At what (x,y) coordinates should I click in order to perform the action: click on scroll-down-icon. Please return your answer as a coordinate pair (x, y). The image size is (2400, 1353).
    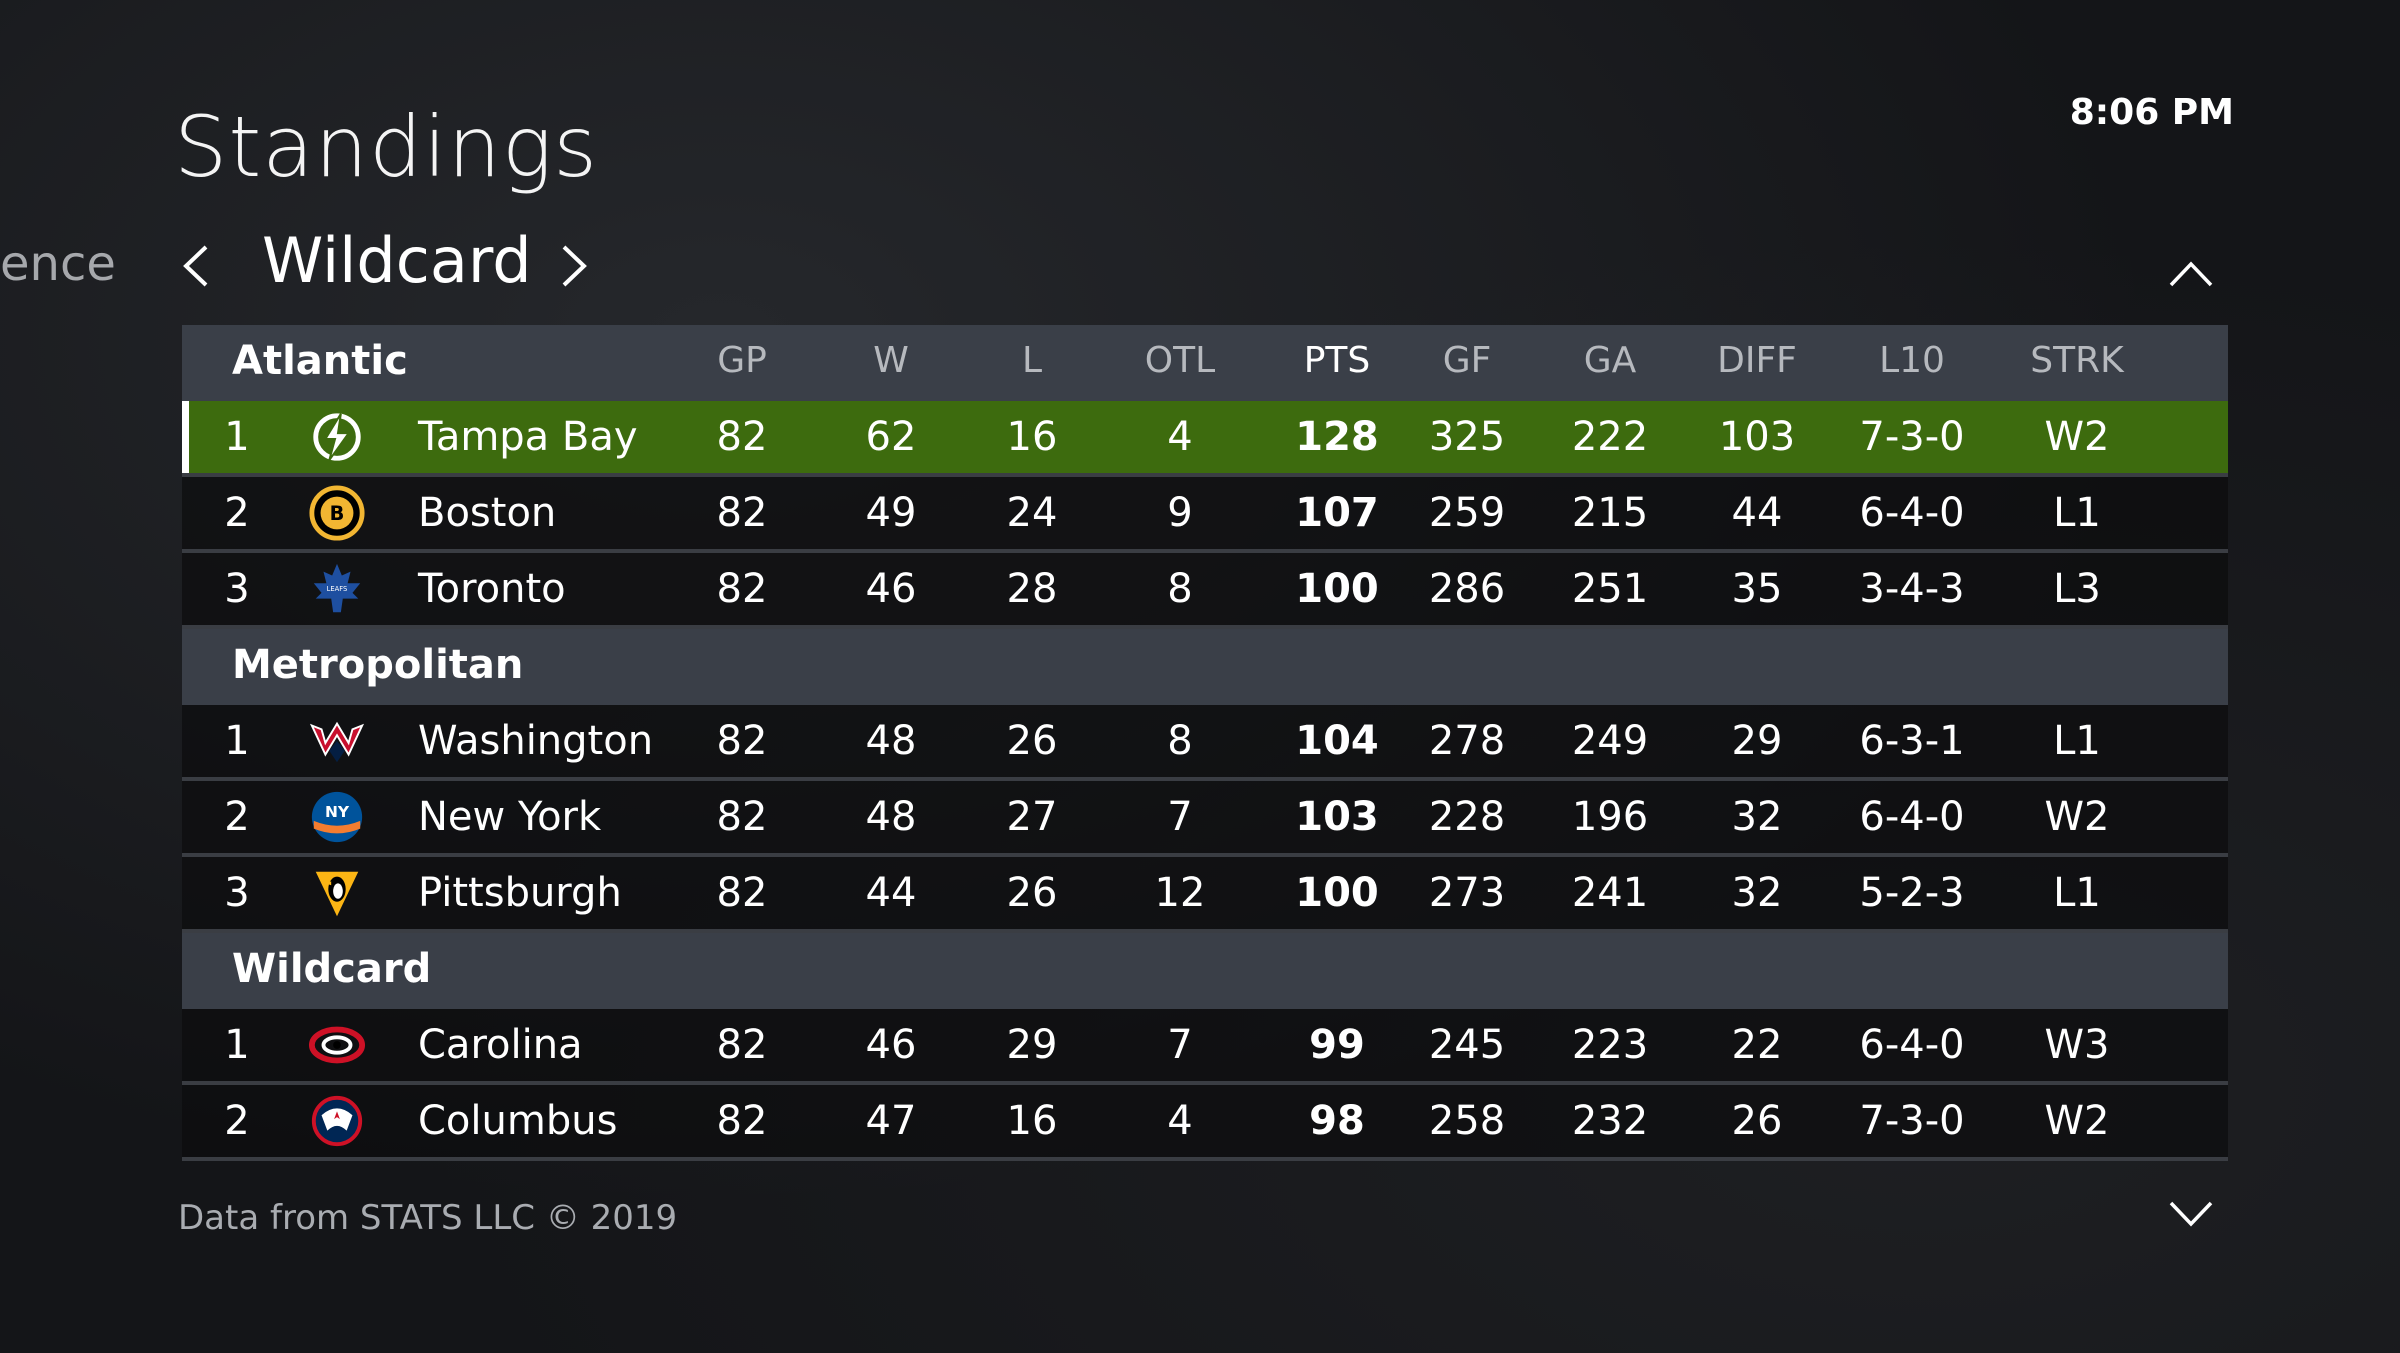
    Looking at the image, I should click on (2191, 1214).